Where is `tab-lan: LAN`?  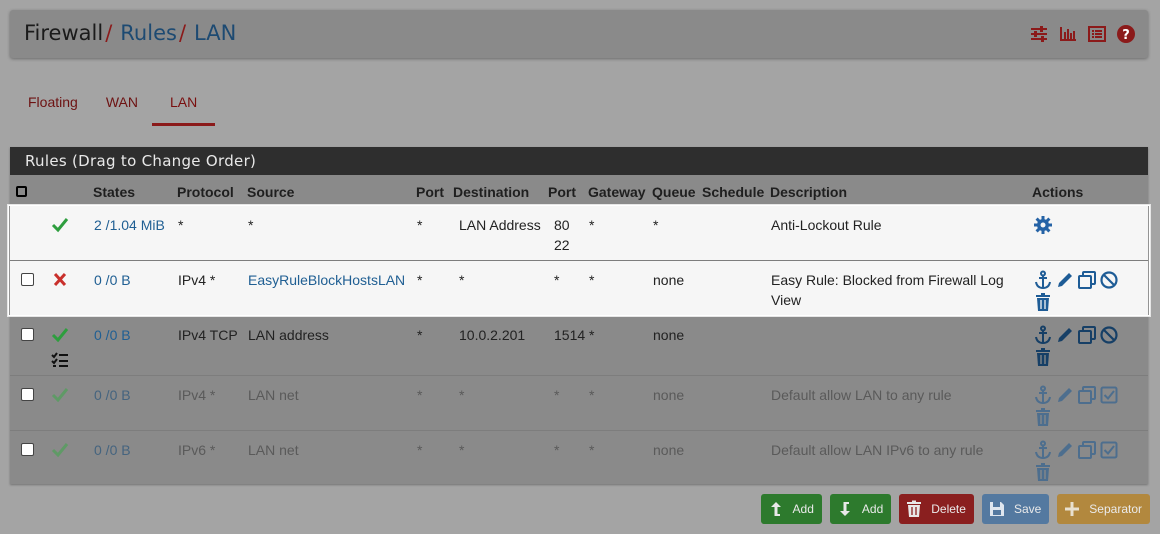
tab-lan: LAN is located at coordinates (183, 109).